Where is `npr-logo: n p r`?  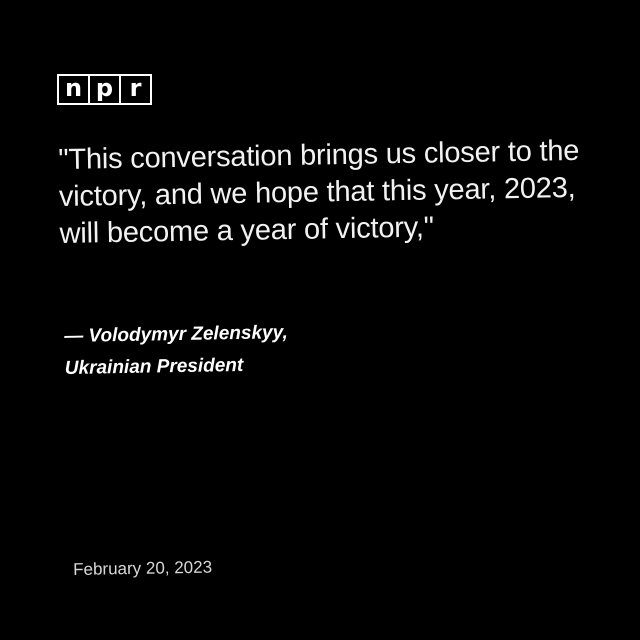
npr-logo: n p r is located at coordinates (104, 89).